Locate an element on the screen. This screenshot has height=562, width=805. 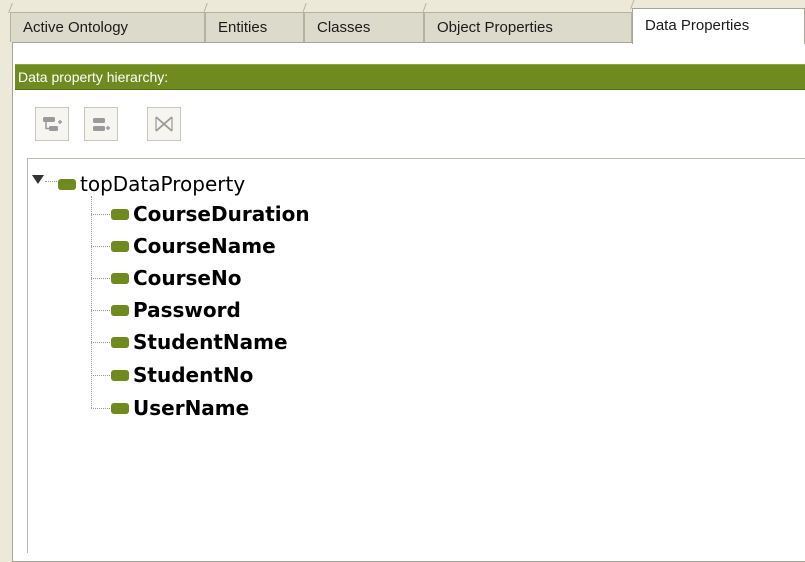
add-subproperty-button is located at coordinates (52, 124).